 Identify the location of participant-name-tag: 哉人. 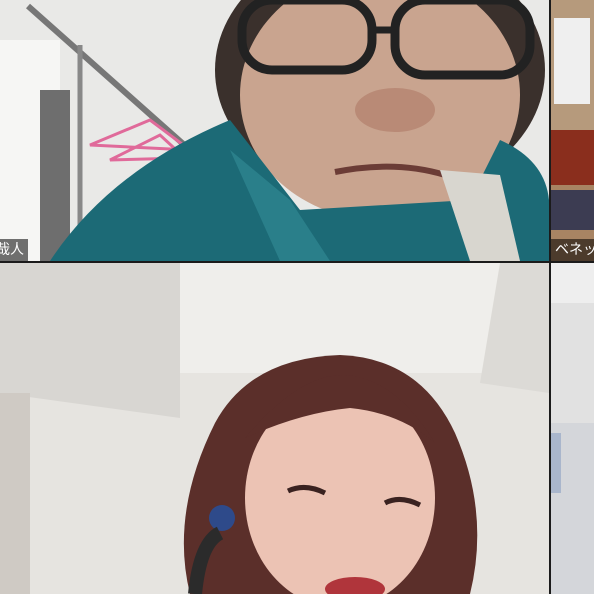
(14, 250).